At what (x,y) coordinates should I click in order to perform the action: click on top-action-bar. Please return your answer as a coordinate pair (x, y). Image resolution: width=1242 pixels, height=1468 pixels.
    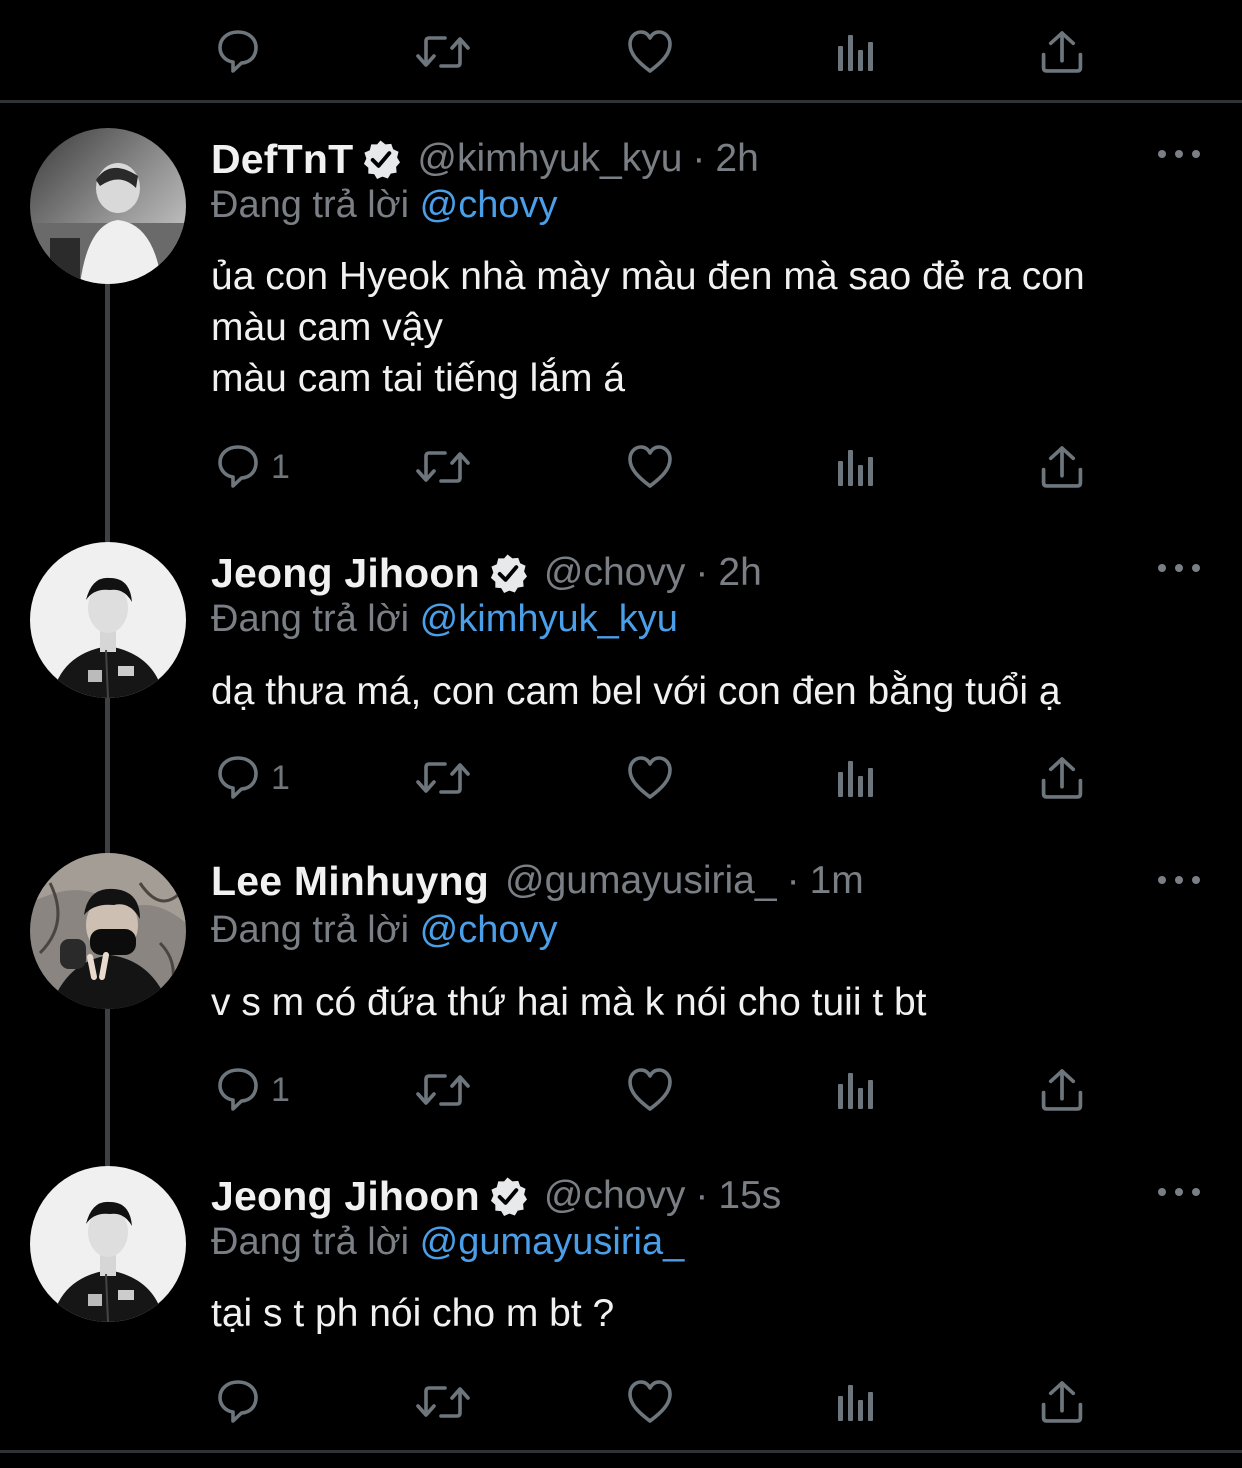
    Looking at the image, I should click on (621, 52).